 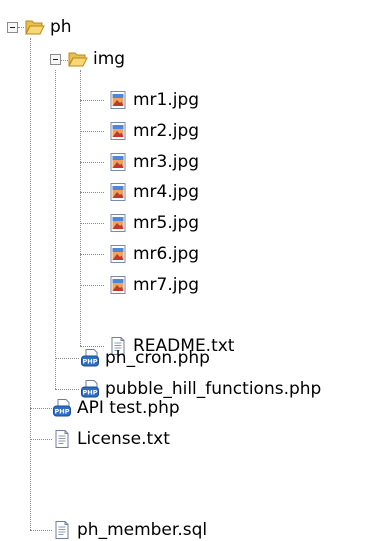 I want to click on file-label: mr1.jpg, so click(x=166, y=100).